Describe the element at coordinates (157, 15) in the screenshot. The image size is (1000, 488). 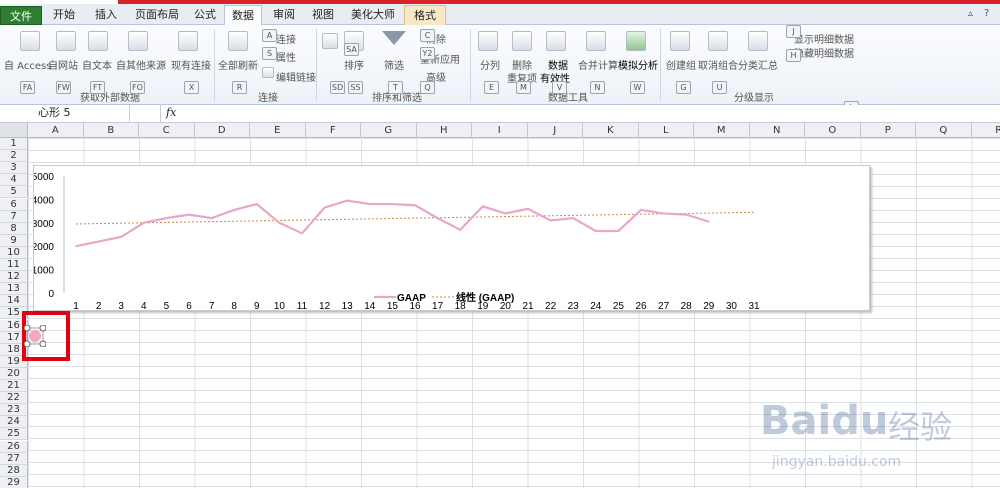
I see `tab-3: 页面布局` at that location.